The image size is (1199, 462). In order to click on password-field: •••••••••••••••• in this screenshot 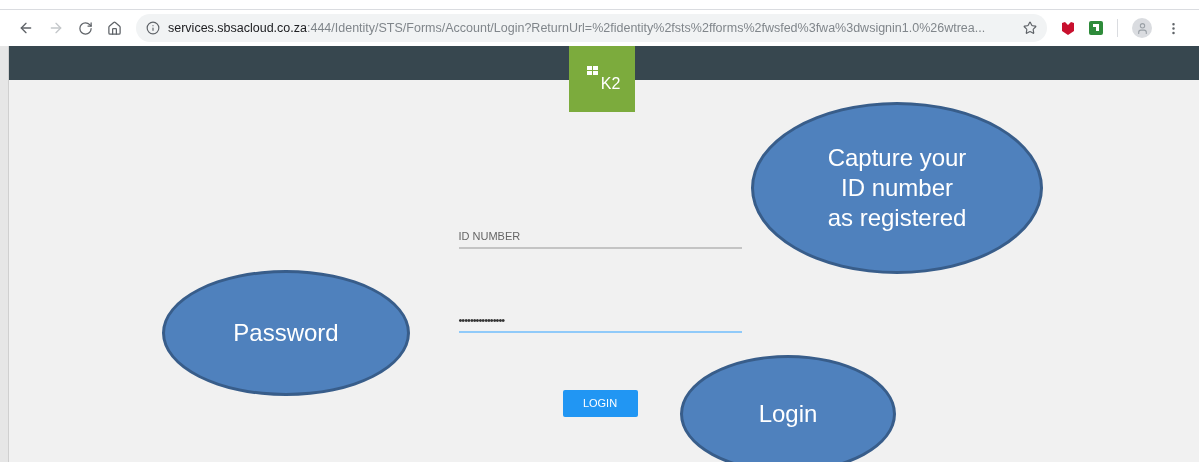, I will do `click(600, 321)`.